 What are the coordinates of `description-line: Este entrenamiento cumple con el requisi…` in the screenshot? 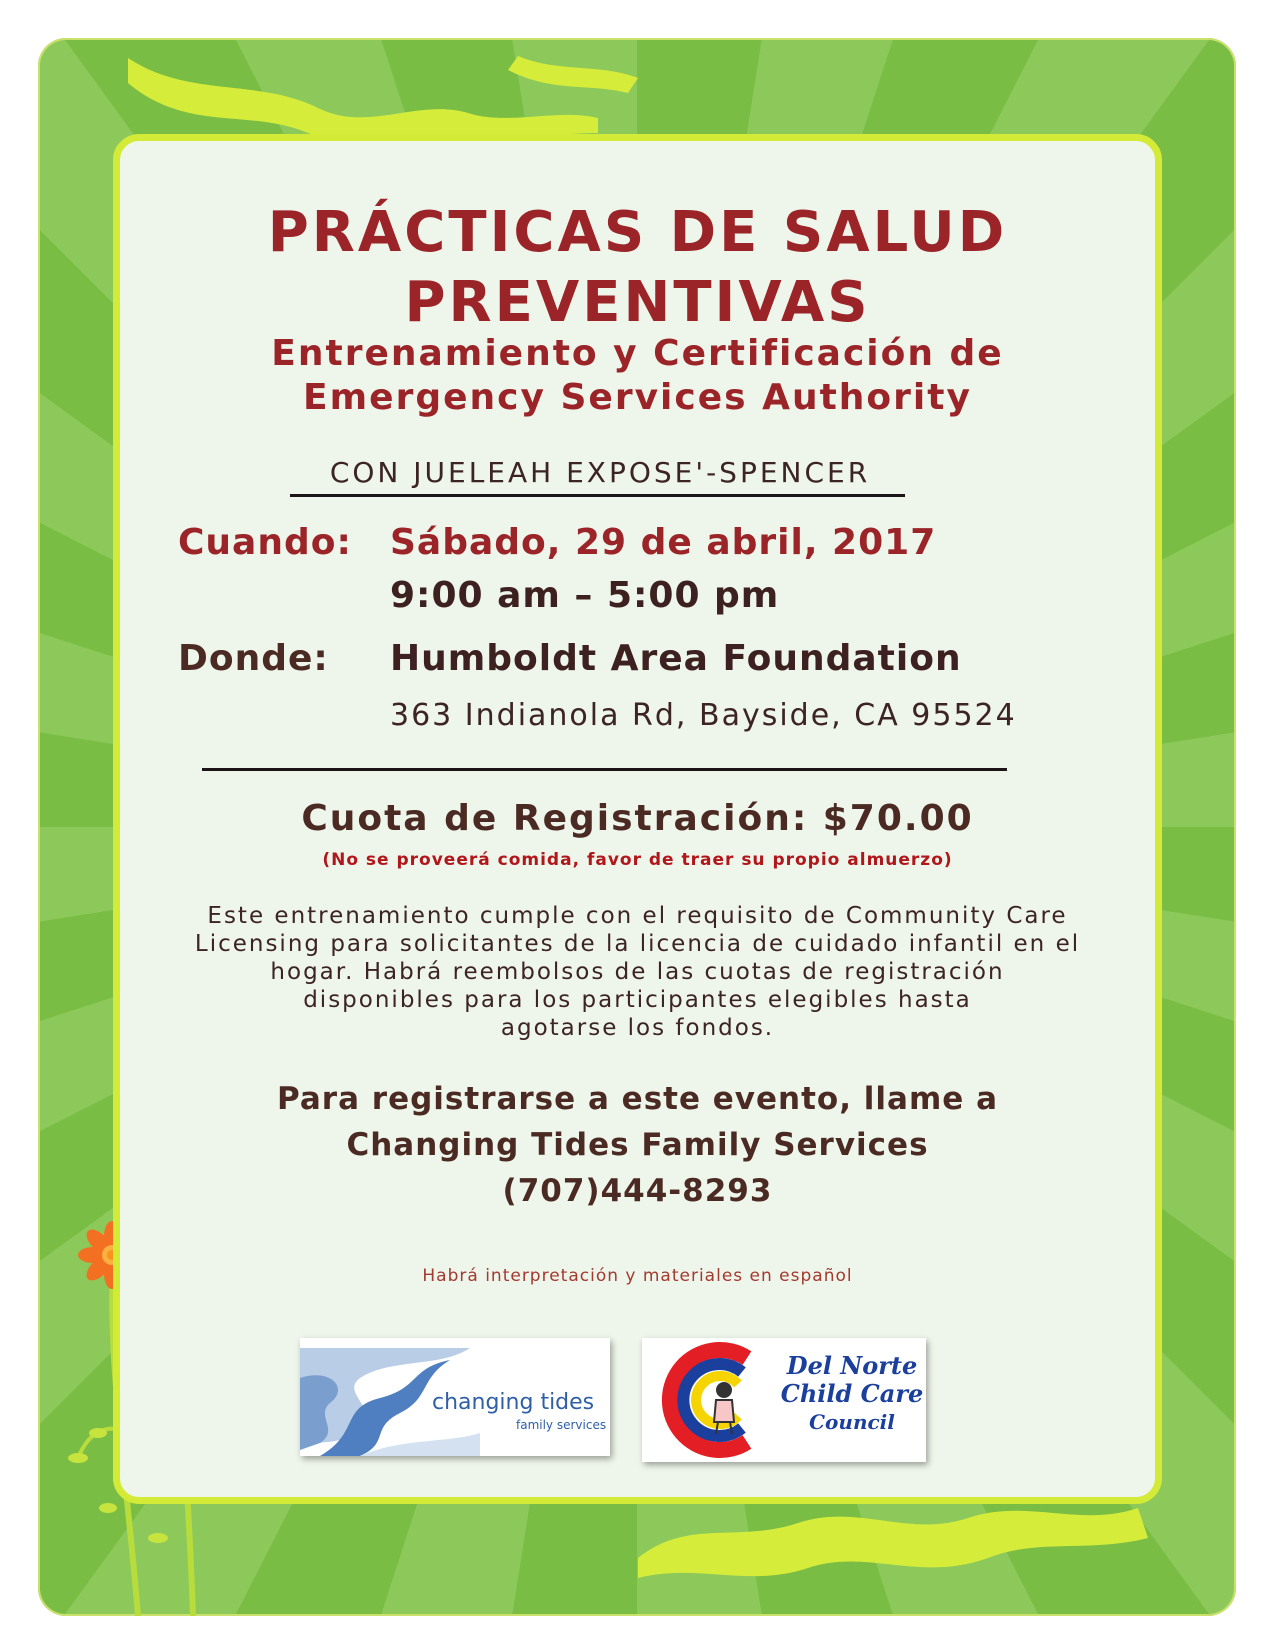 It's located at (637, 916).